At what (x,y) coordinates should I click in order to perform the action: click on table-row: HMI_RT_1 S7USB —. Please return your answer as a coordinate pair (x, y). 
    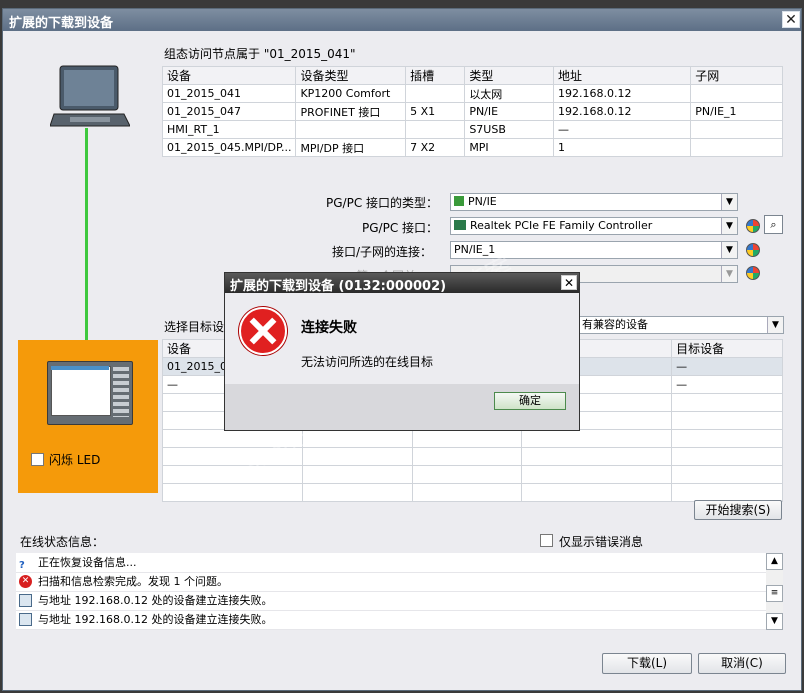
    Looking at the image, I should click on (472, 129).